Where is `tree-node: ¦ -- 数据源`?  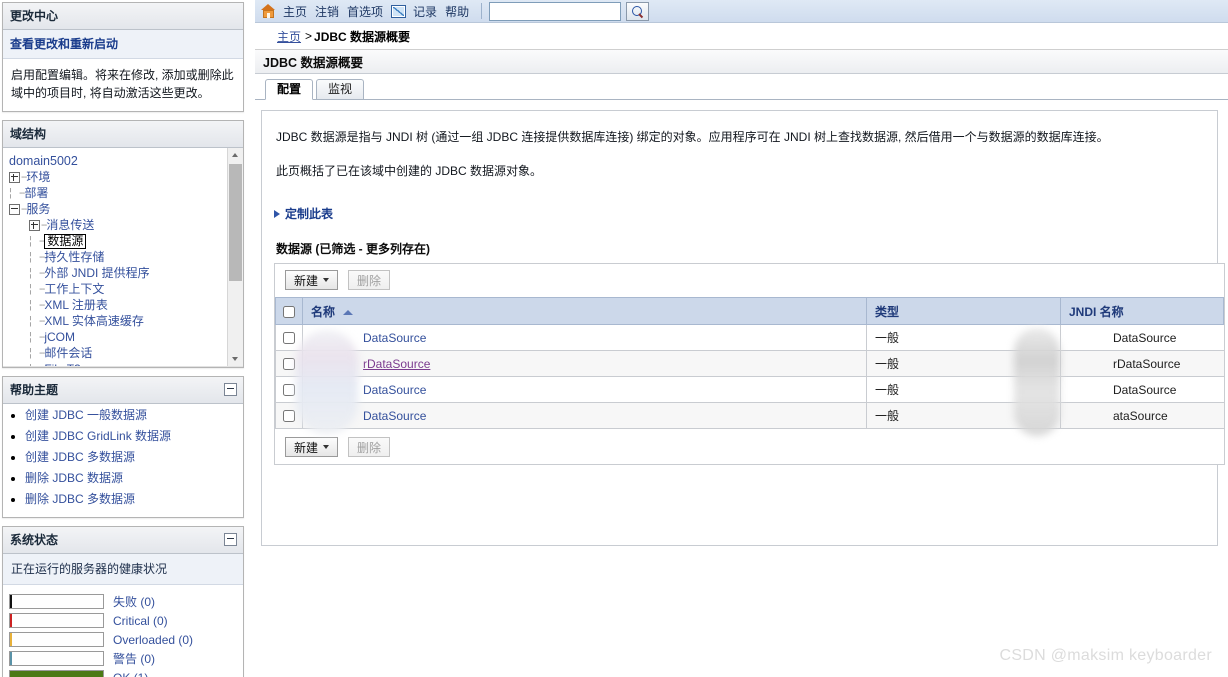
tree-node: ¦ -- 数据源 is located at coordinates (125, 241).